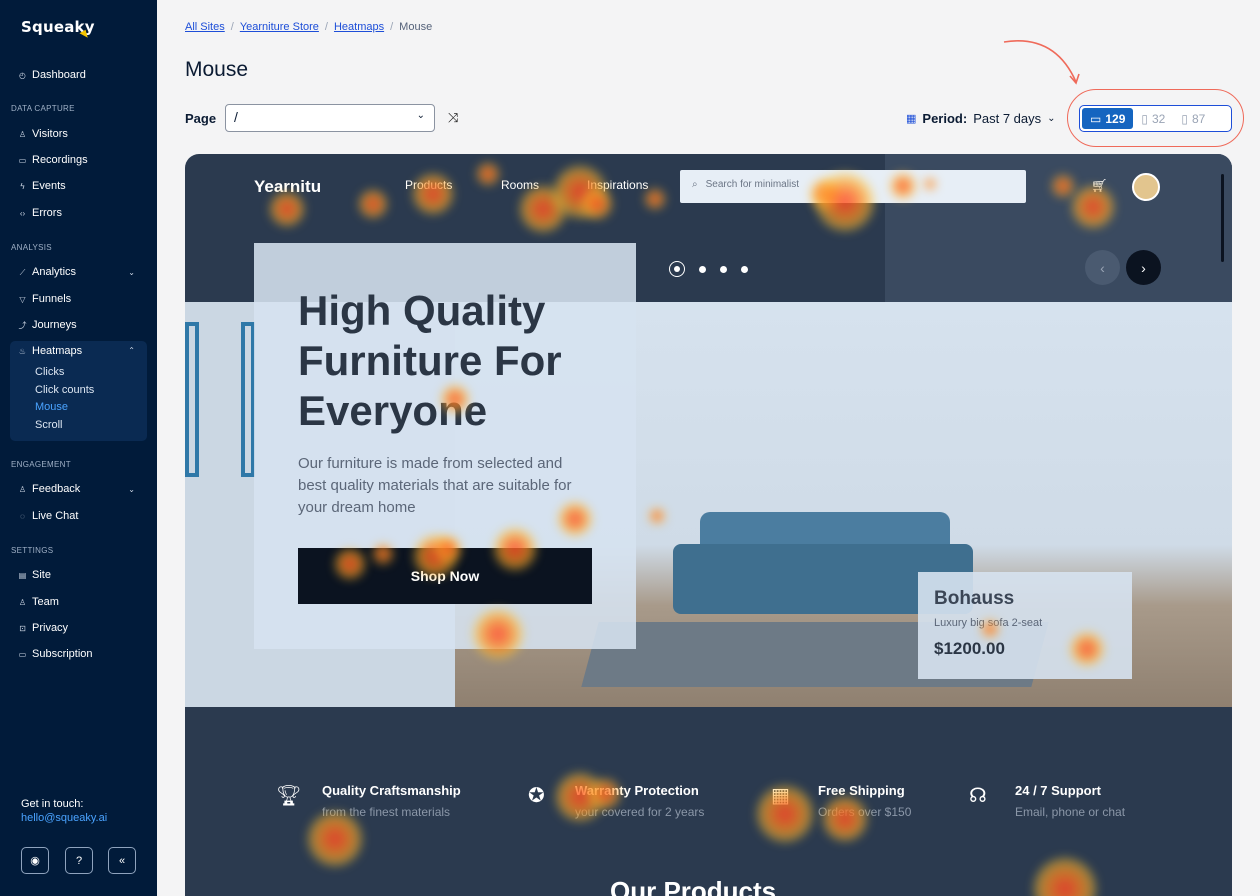 This screenshot has height=896, width=1260. Describe the element at coordinates (1096, 118) in the screenshot. I see `desktop-icon: ▭` at that location.